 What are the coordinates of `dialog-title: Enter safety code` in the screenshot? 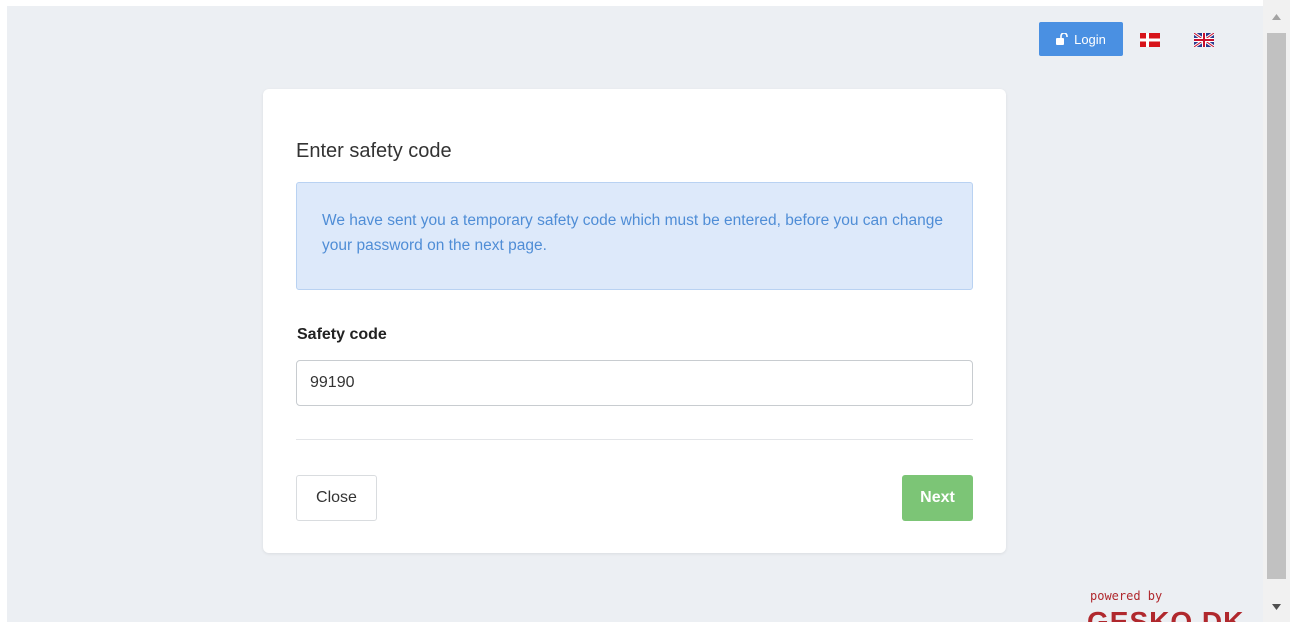 It's located at (374, 151).